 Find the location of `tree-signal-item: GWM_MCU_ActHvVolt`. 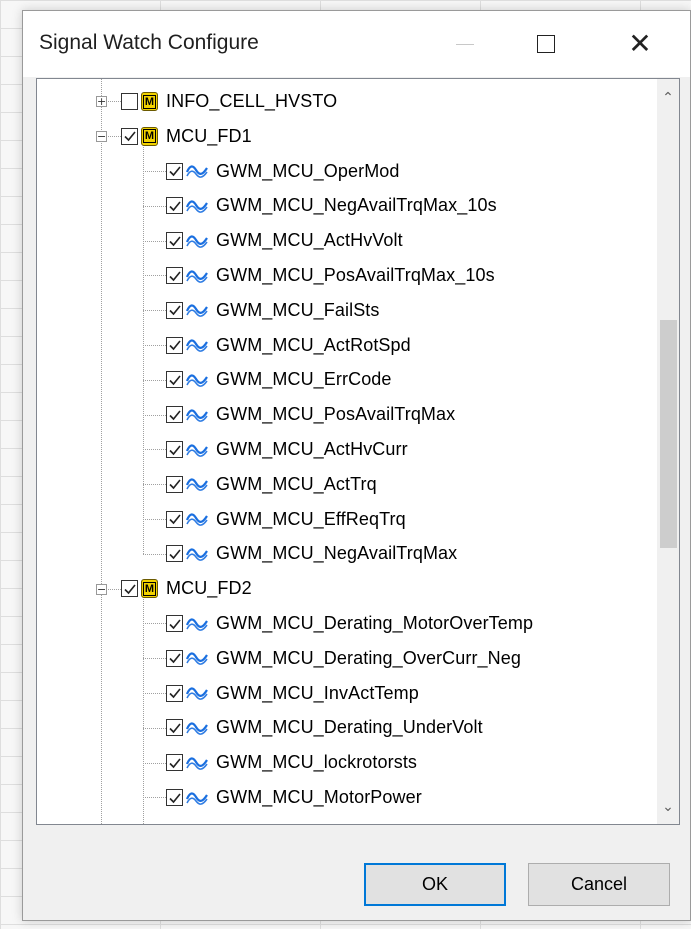

tree-signal-item: GWM_MCU_ActHvVolt is located at coordinates (284, 240).